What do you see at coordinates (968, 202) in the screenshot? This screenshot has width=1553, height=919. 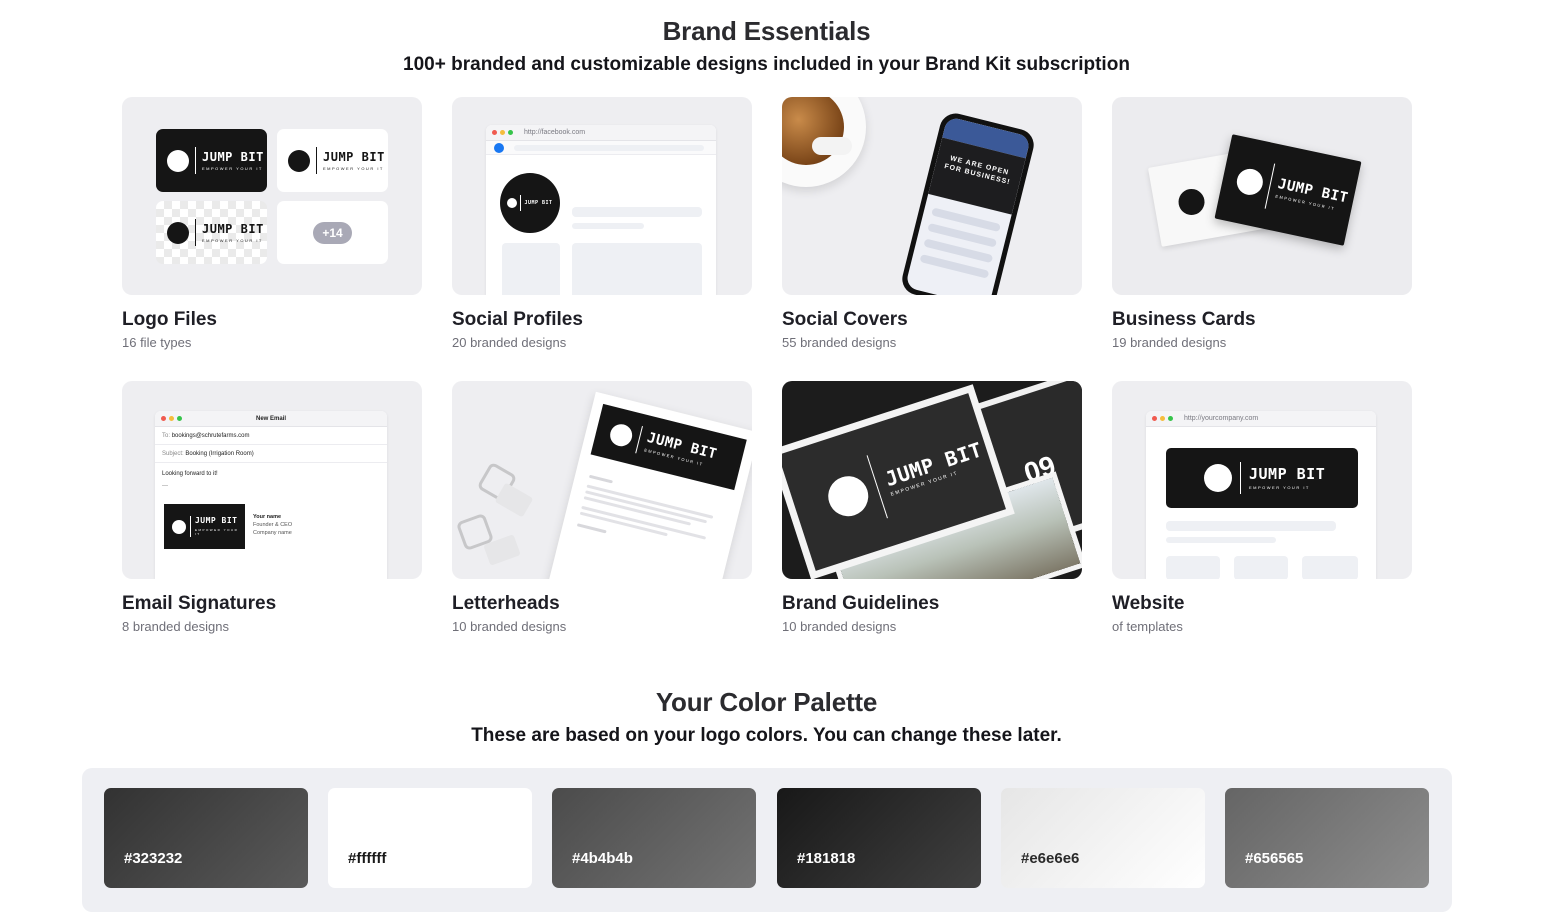 I see `phone-mock: WE ARE OPEN FOR BUSINESS!` at bounding box center [968, 202].